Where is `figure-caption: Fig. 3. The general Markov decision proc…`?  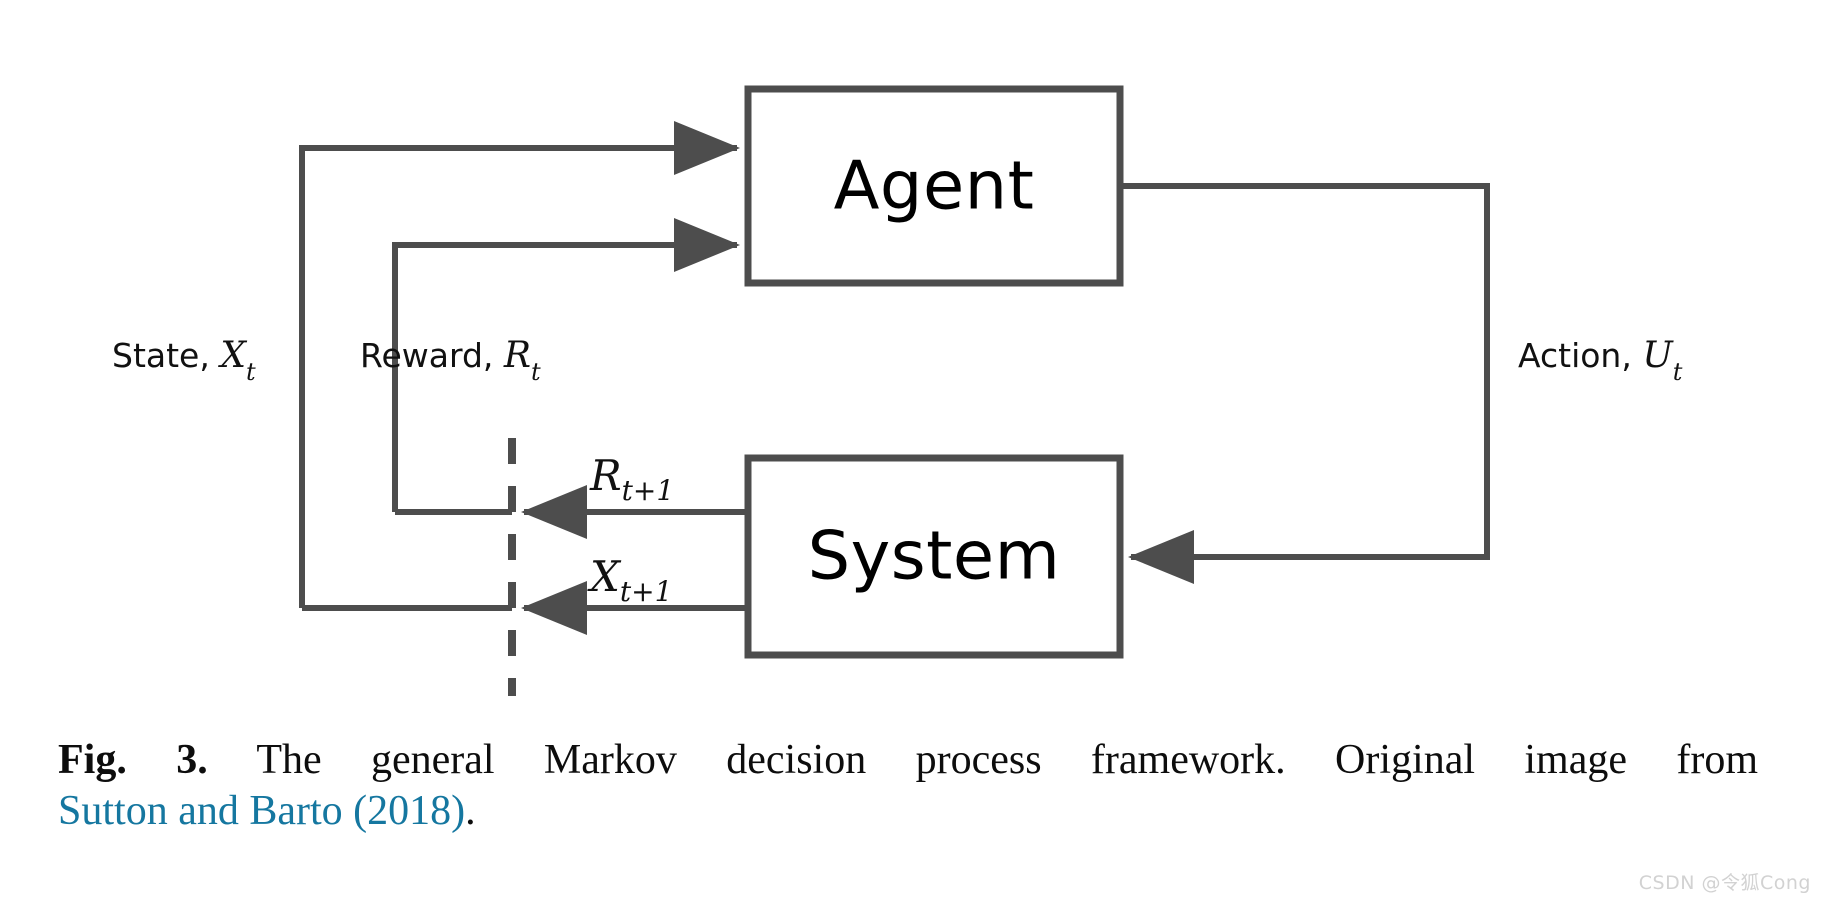 figure-caption: Fig. 3. The general Markov decision proc… is located at coordinates (908, 786).